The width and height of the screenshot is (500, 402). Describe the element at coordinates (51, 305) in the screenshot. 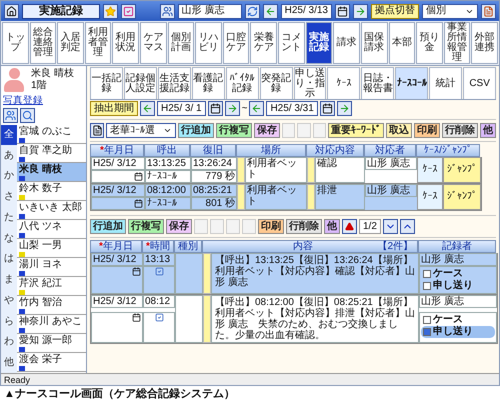

I see `resident-item: 竹内 智治` at that location.